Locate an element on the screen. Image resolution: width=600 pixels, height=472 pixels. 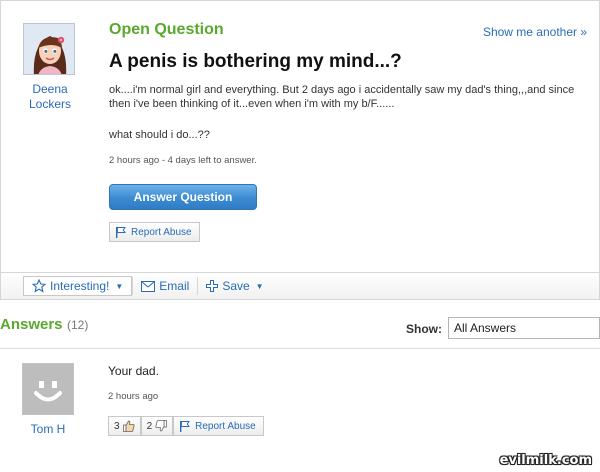
girl-avatar-icon is located at coordinates (49, 49).